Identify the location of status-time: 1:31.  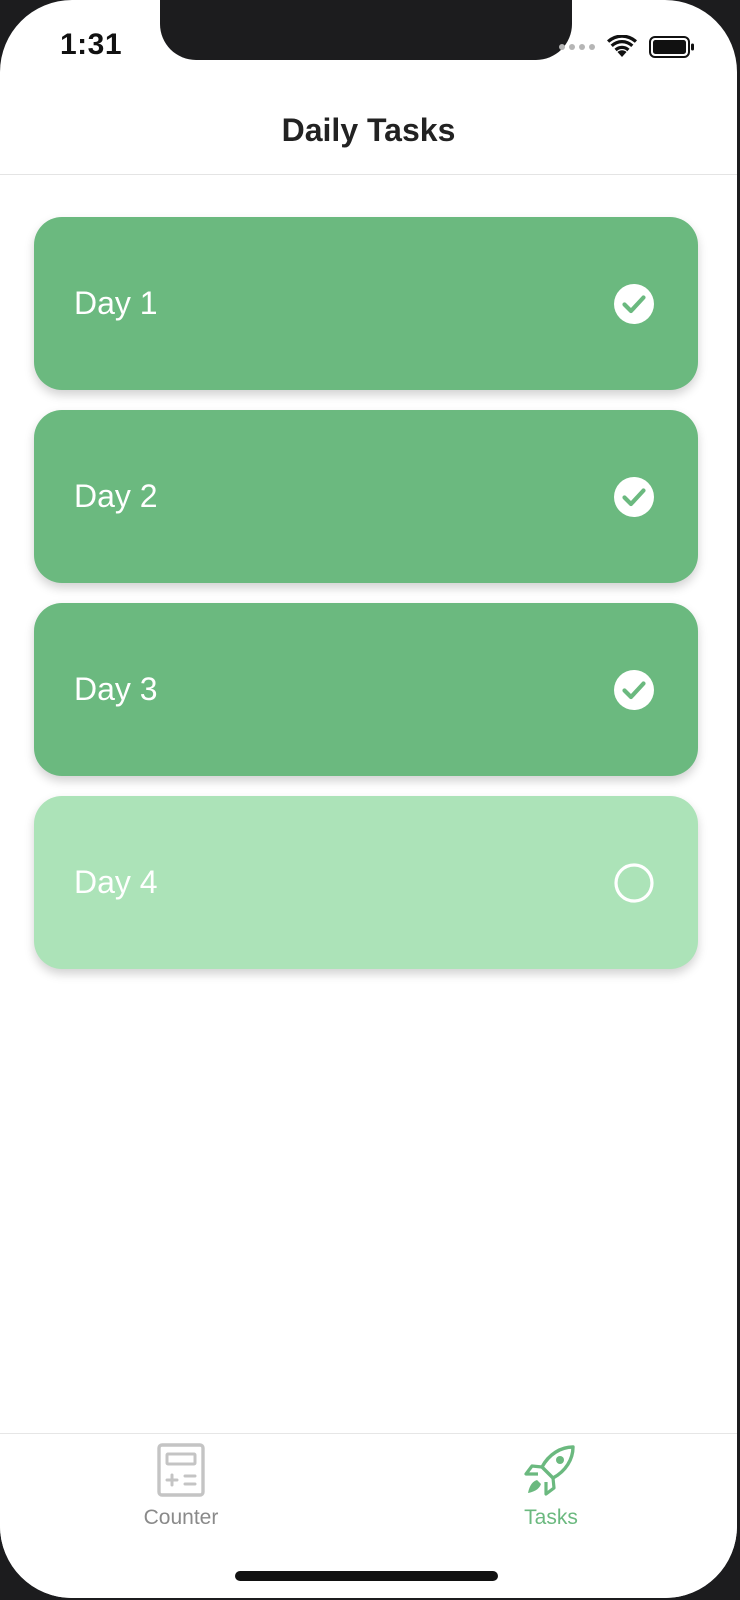
(91, 44).